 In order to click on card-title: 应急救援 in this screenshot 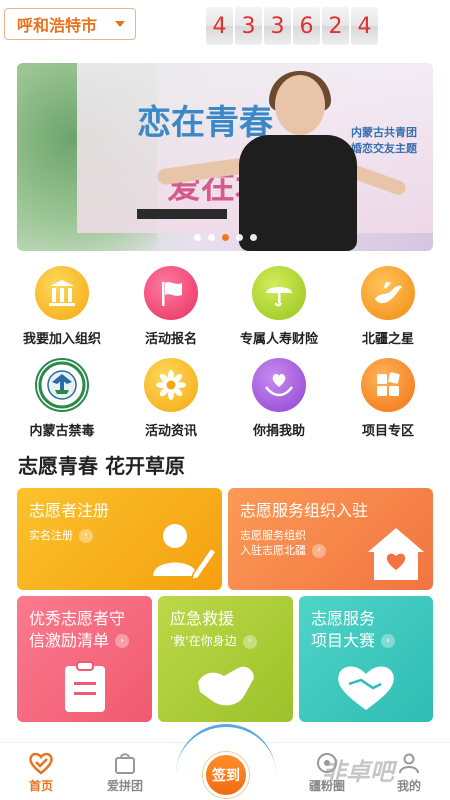, I will do `click(202, 618)`.